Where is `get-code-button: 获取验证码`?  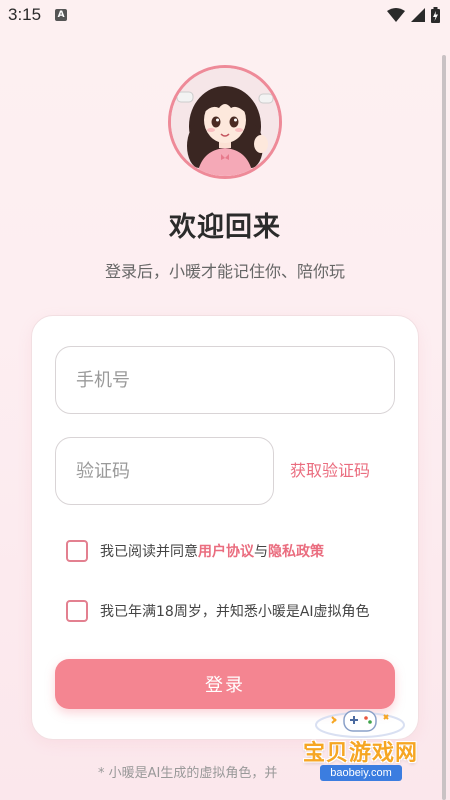
get-code-button: 获取验证码 is located at coordinates (330, 469).